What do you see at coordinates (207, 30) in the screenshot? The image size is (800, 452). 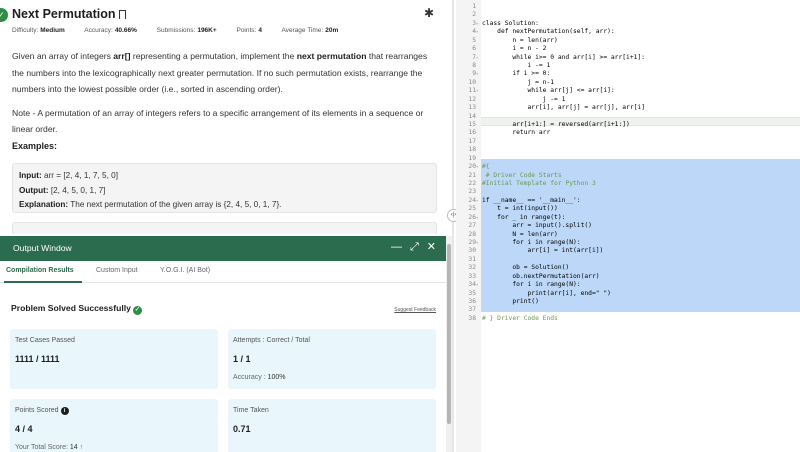 I see `meta-submissions-value: 196K+` at bounding box center [207, 30].